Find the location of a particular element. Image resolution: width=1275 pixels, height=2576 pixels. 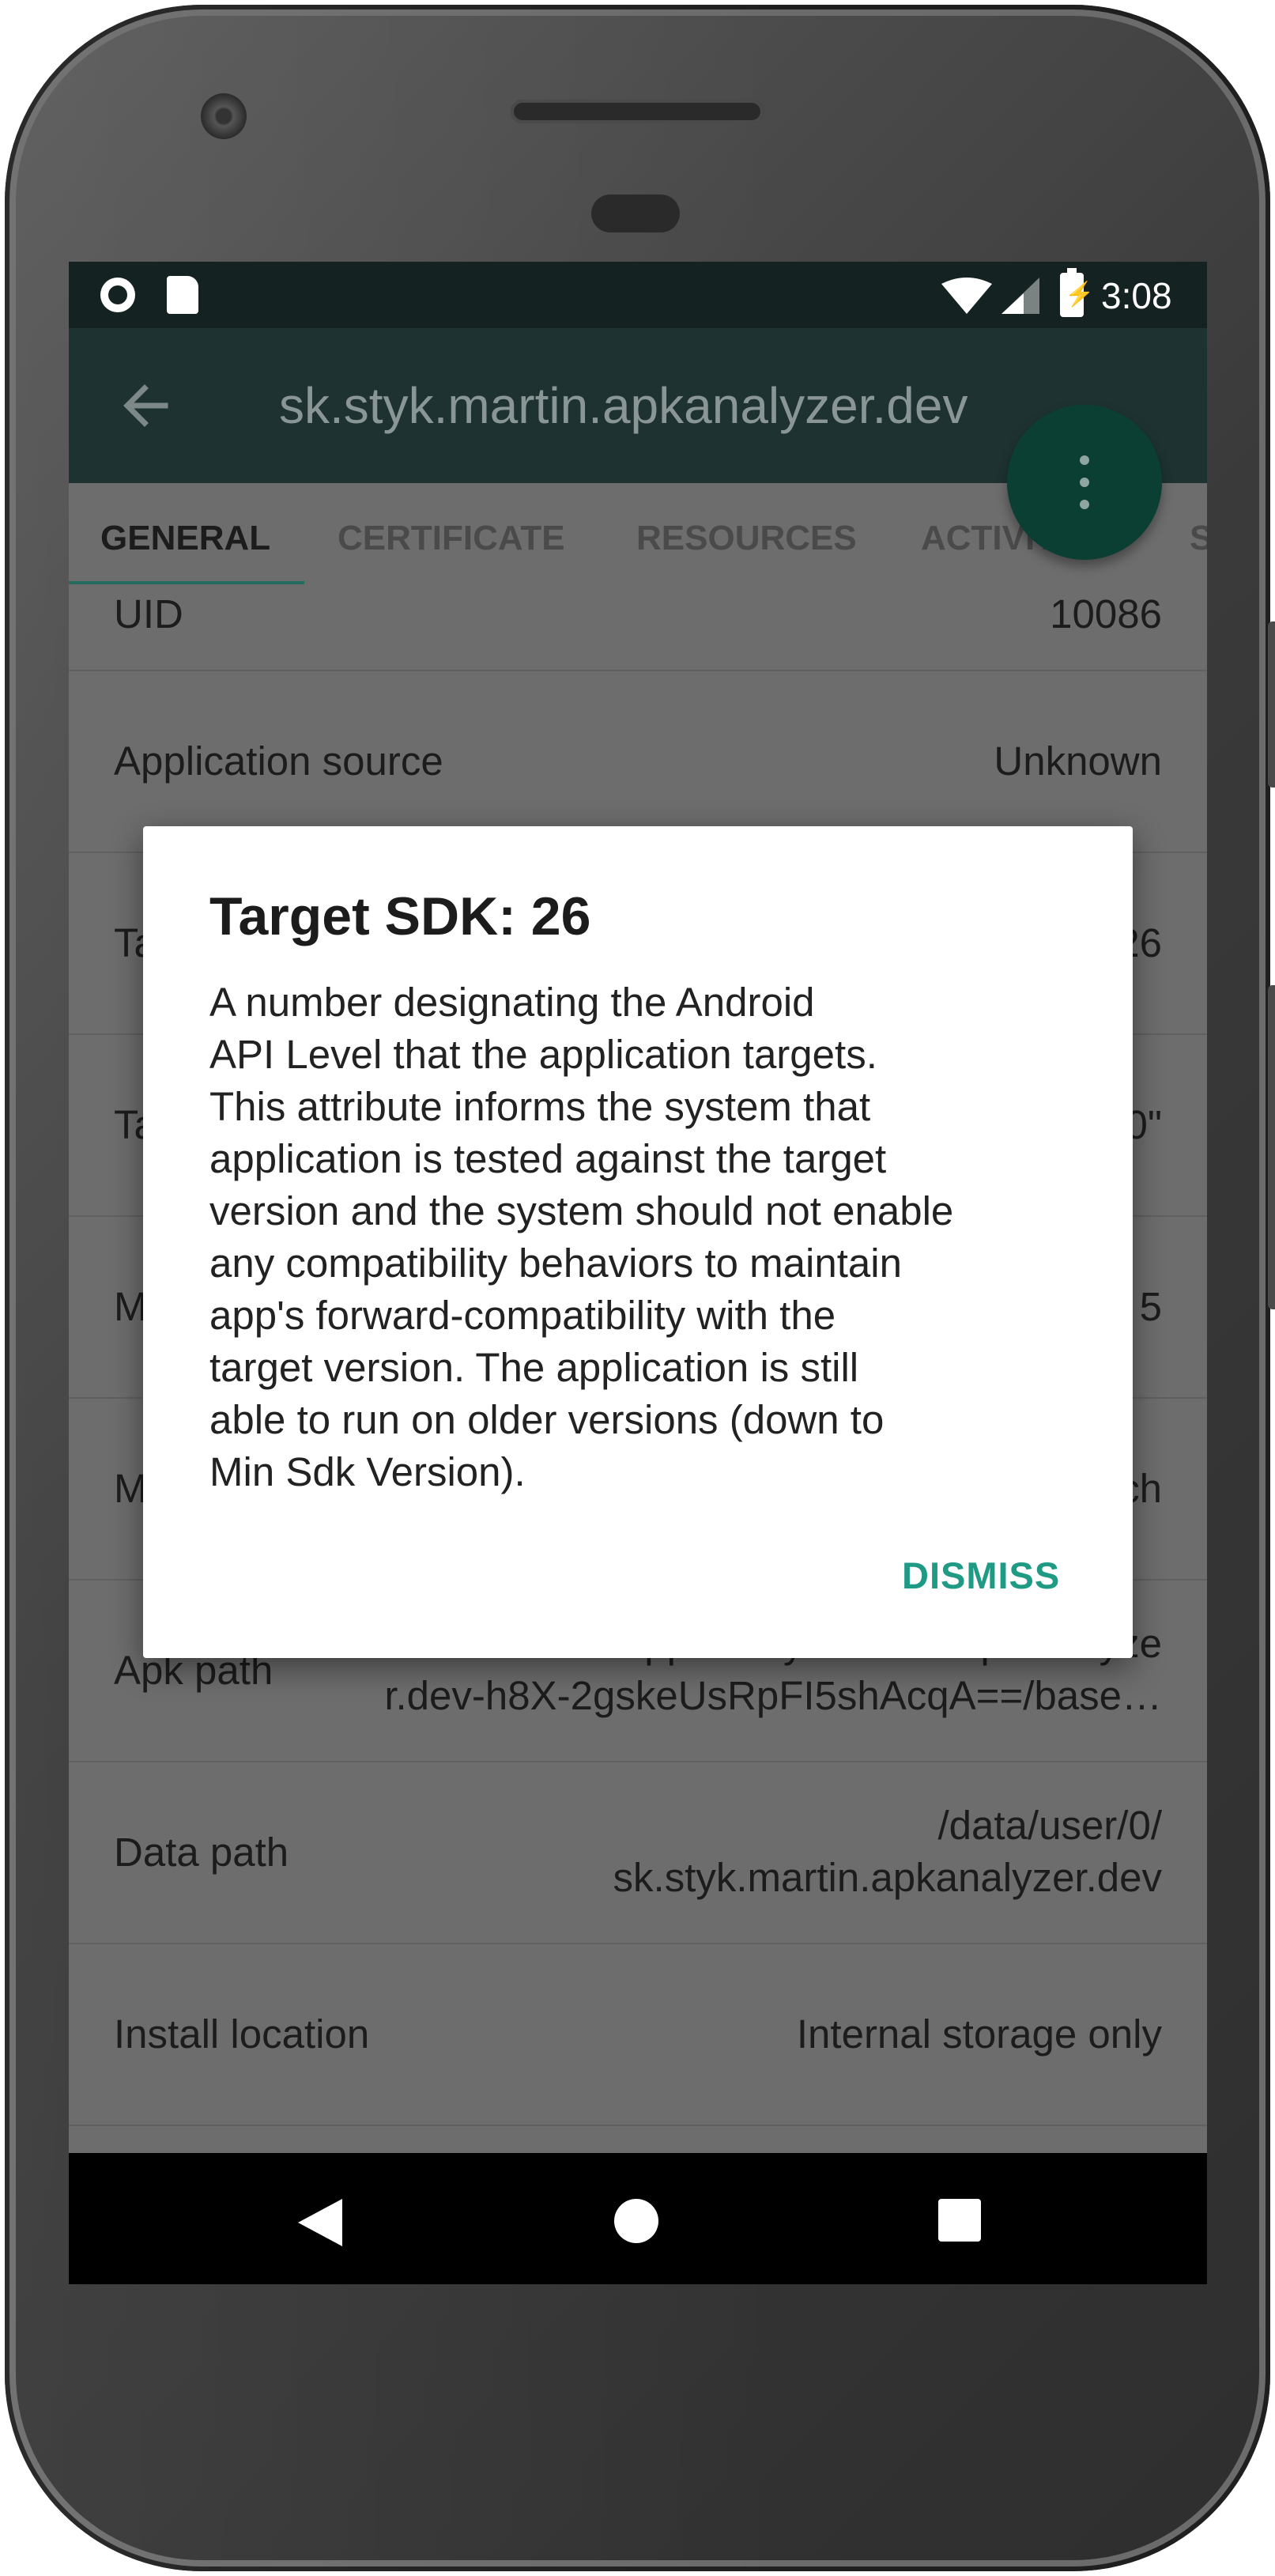

dialog-line: This attribute informs the system that is located at coordinates (540, 1106).